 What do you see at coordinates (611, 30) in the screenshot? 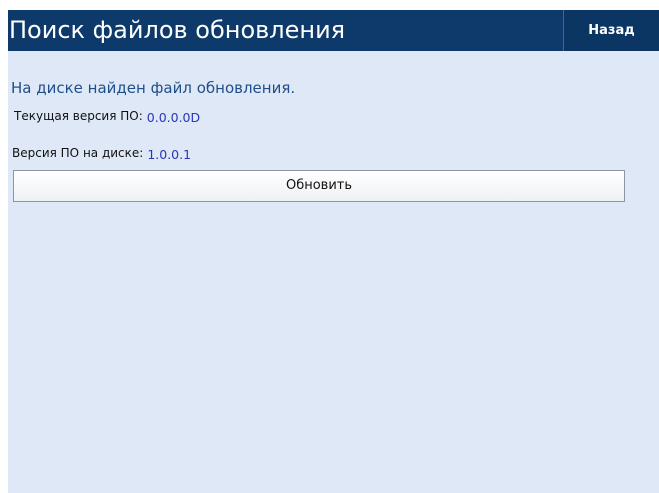
I see `back-button: Назад` at bounding box center [611, 30].